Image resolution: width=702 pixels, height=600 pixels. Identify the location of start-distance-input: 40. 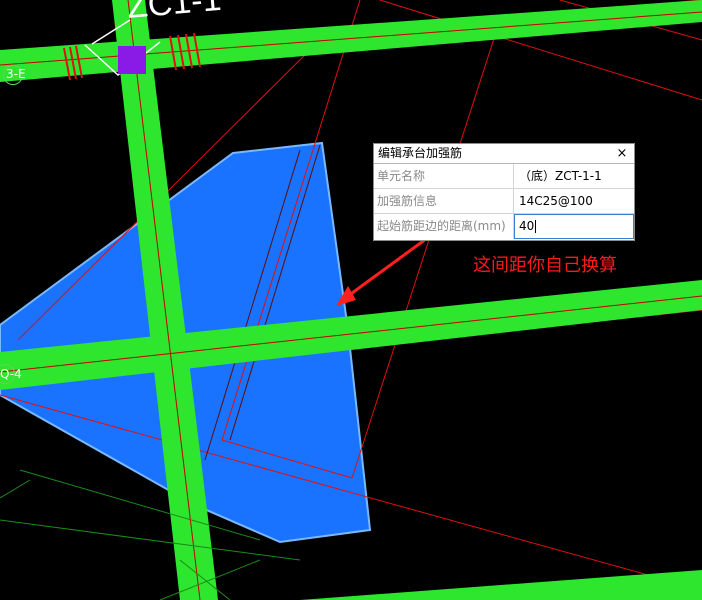
(574, 226).